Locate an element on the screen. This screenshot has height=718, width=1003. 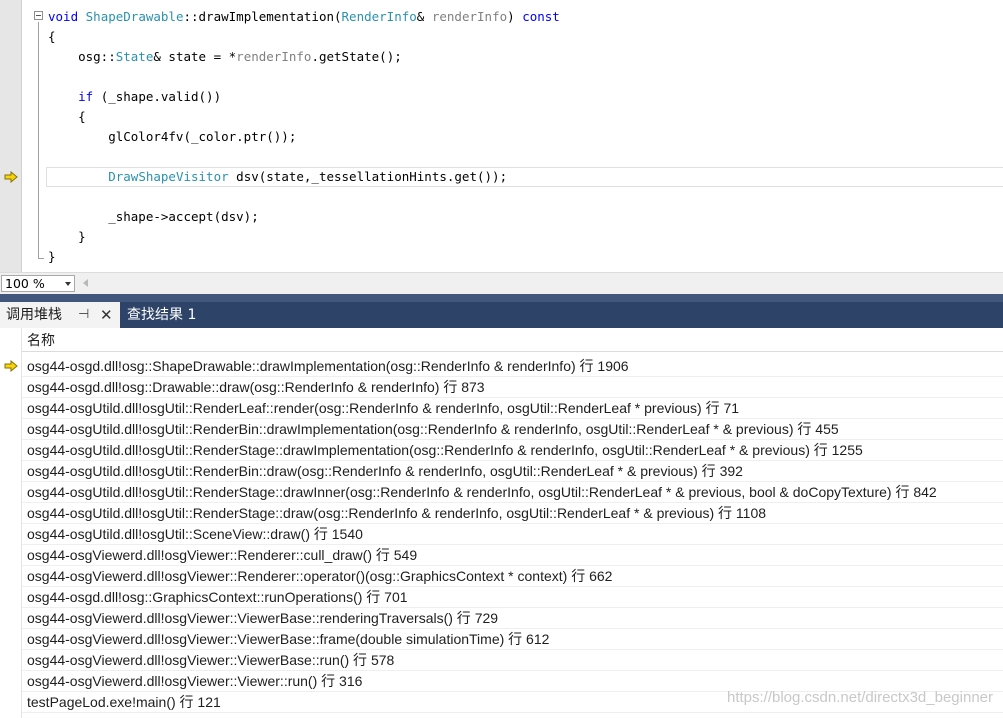
code-token: DrawShapeVisitor is located at coordinates (168, 176).